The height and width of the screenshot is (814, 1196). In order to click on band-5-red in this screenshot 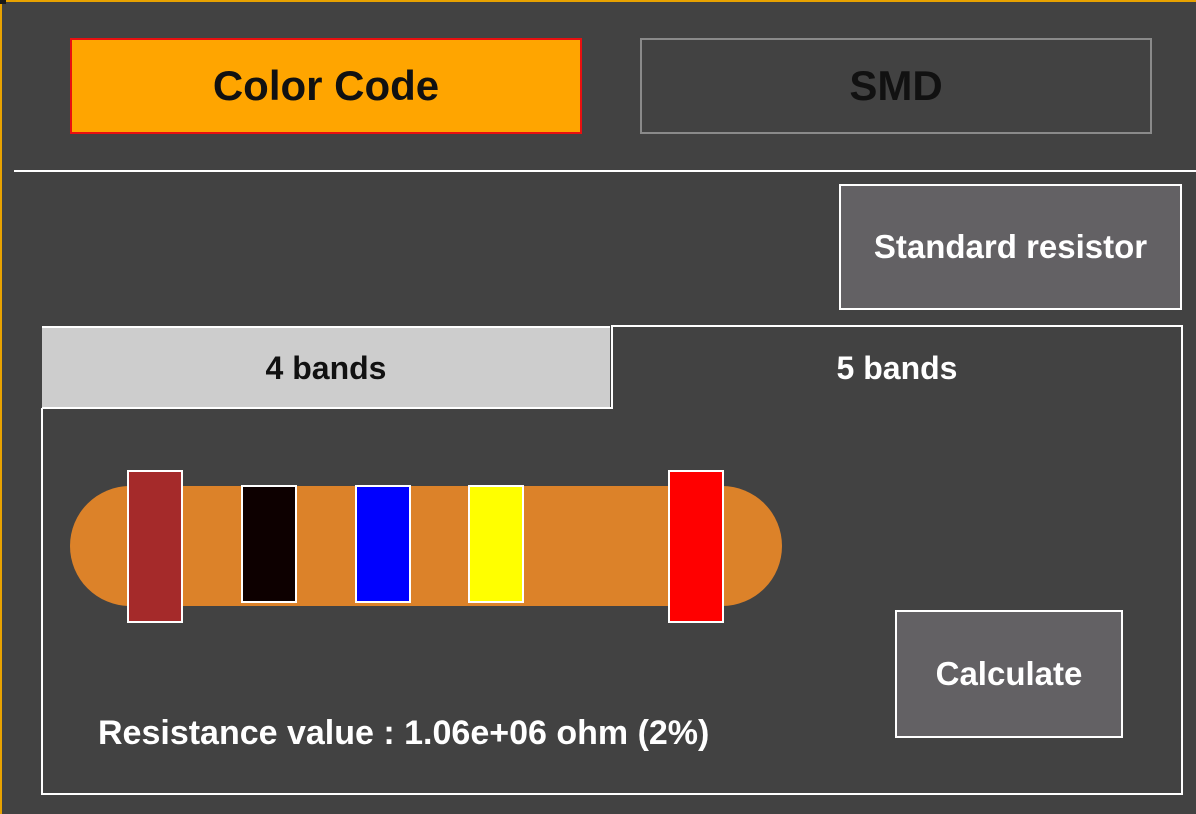, I will do `click(696, 546)`.